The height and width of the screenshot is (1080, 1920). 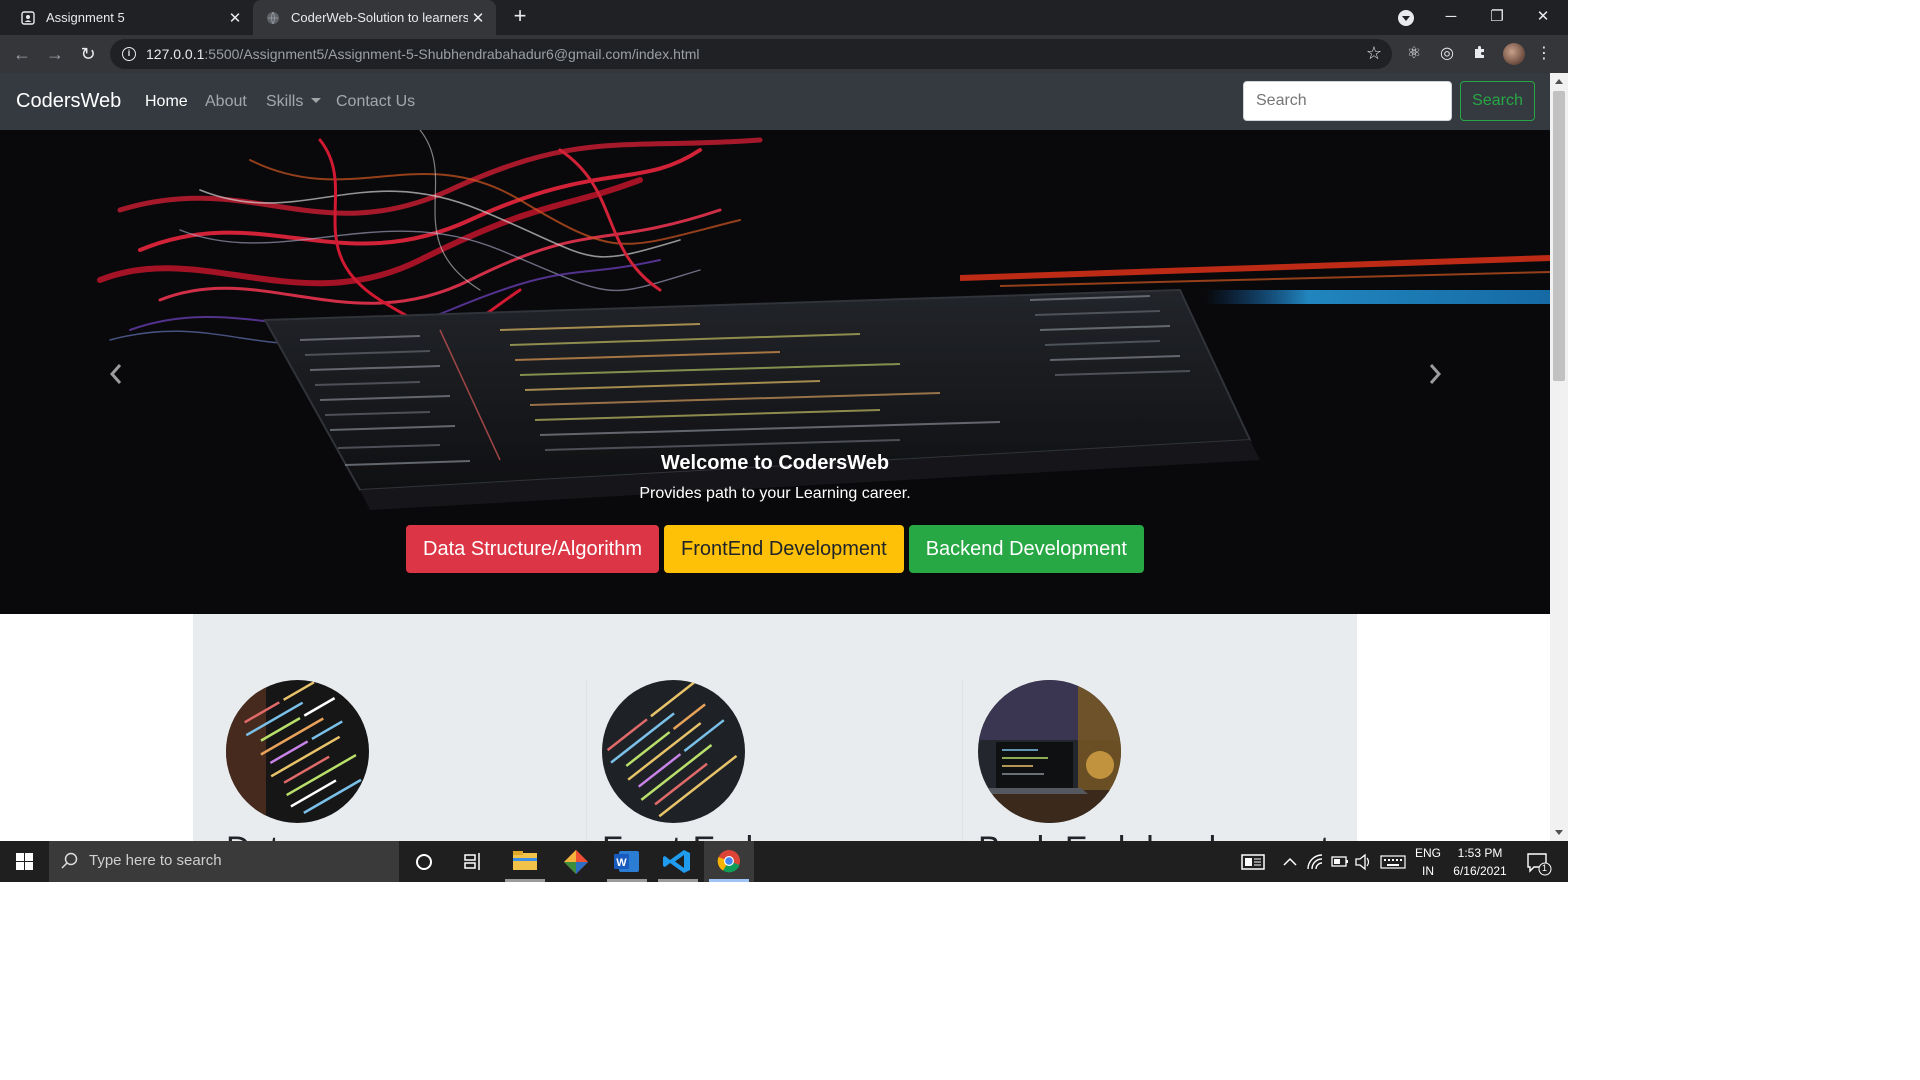 I want to click on nav-about: About, so click(x=226, y=102).